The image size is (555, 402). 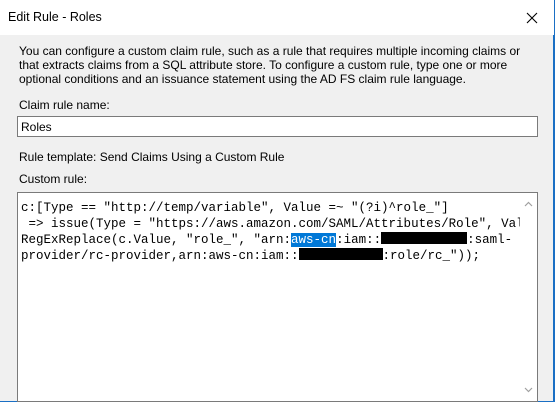 I want to click on code-text: :role/rc_"));, so click(x=431, y=256).